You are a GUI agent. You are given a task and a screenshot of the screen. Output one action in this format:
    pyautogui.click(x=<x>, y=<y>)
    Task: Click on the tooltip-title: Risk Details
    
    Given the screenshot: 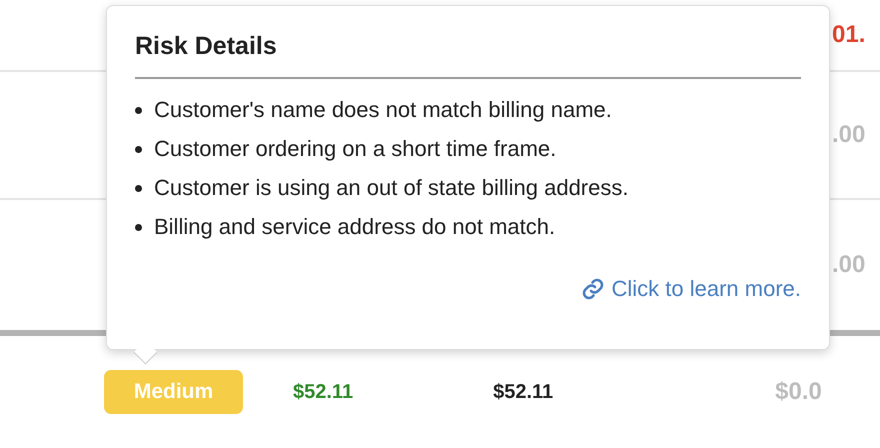 What is the action you would take?
    pyautogui.click(x=468, y=55)
    